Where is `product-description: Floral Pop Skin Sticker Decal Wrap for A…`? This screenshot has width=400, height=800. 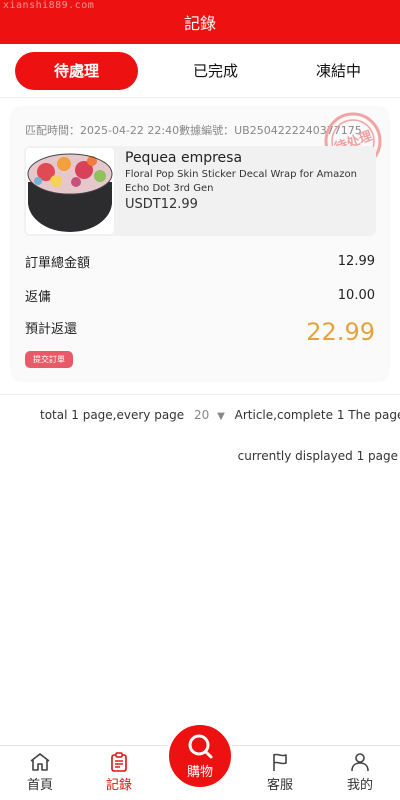 product-description: Floral Pop Skin Sticker Decal Wrap for A… is located at coordinates (241, 181).